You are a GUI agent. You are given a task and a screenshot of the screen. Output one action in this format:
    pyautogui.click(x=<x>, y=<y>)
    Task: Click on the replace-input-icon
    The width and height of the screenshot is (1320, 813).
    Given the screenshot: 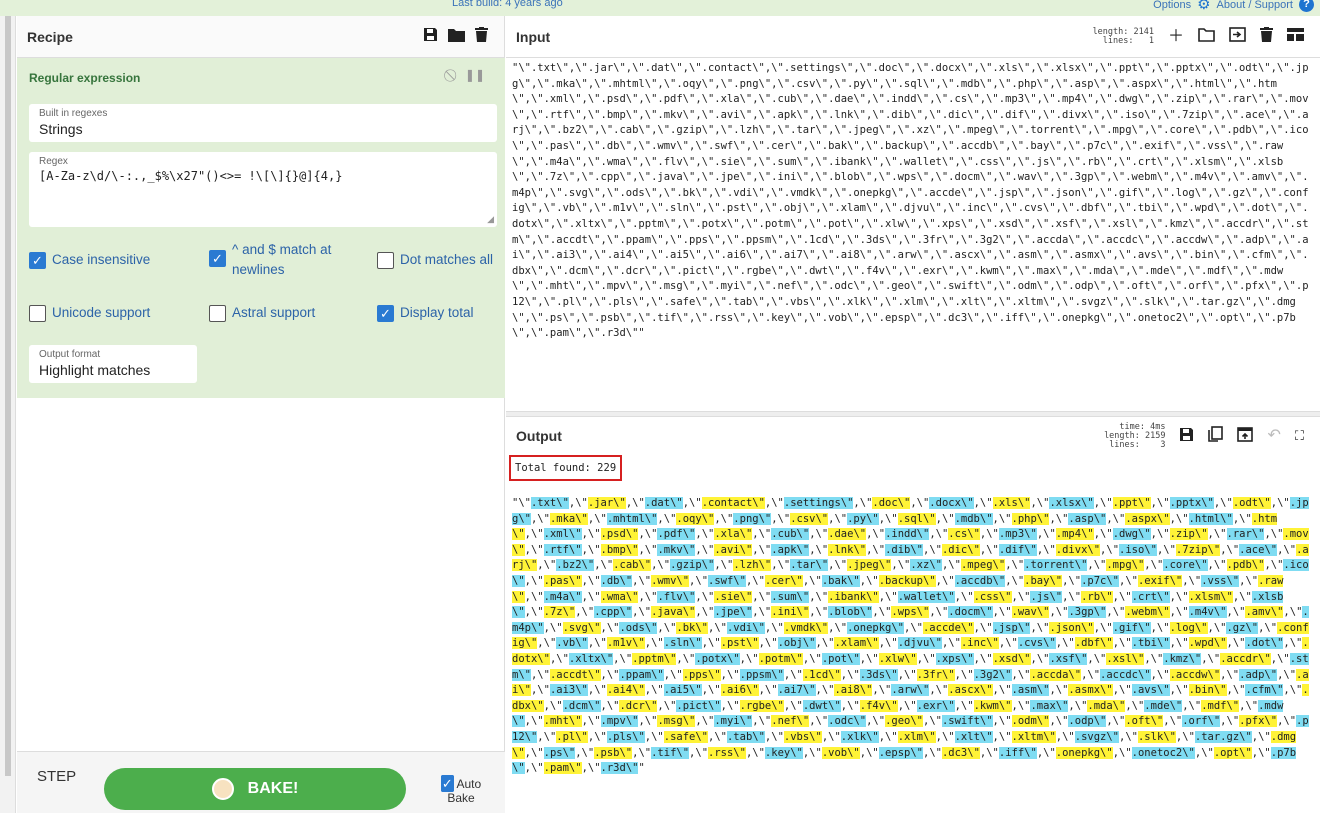 What is the action you would take?
    pyautogui.click(x=1245, y=436)
    